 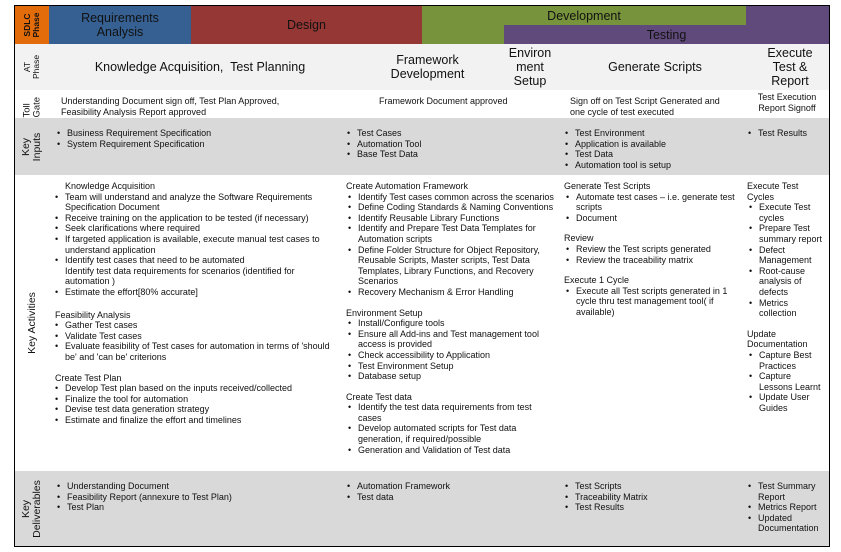 I want to click on list-item: Test Scripts, so click(x=651, y=486).